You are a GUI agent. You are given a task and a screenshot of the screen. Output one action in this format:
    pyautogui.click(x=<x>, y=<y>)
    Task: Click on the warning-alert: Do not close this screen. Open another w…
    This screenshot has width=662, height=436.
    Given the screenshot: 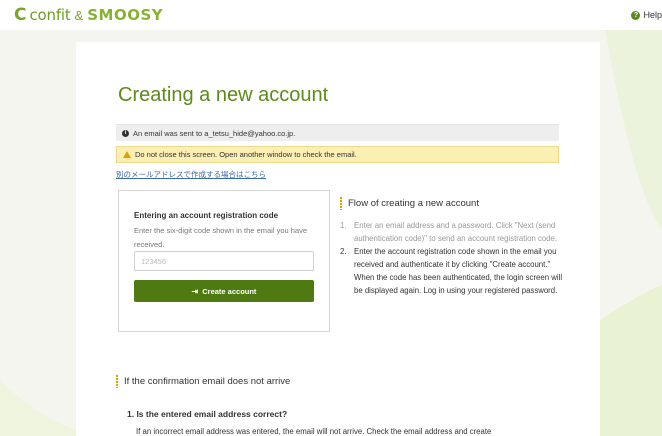 What is the action you would take?
    pyautogui.click(x=337, y=154)
    